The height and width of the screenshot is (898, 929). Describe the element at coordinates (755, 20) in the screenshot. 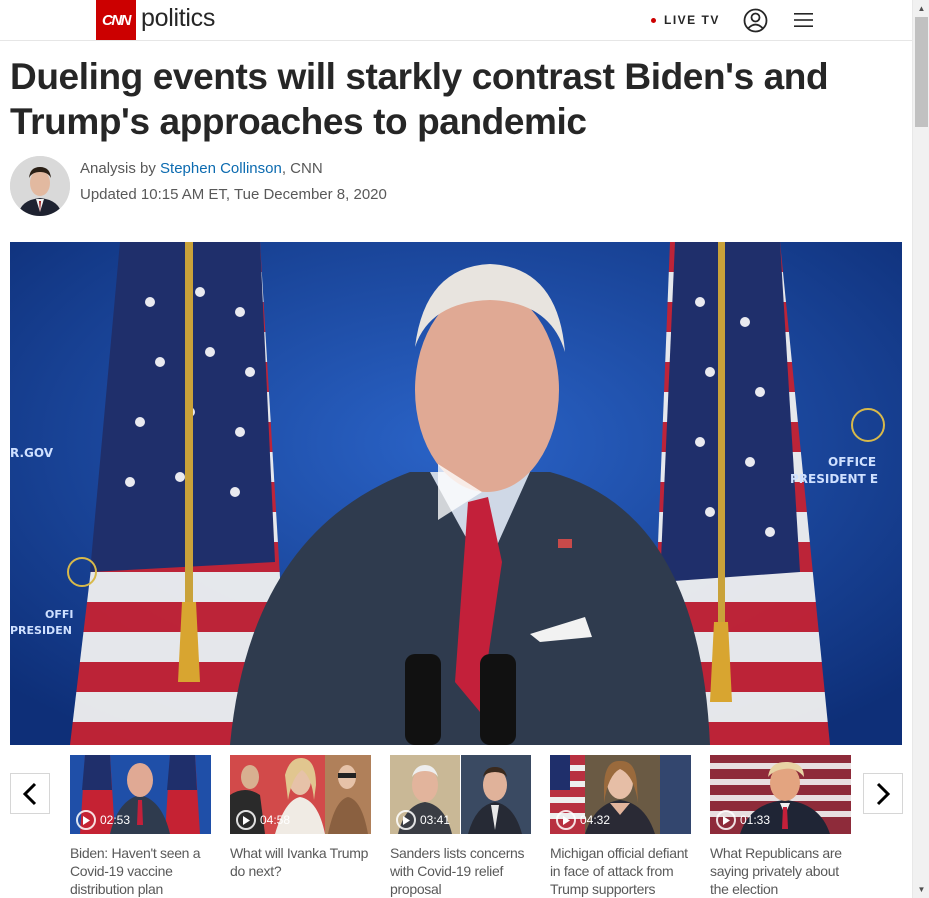

I see `user-icon` at that location.